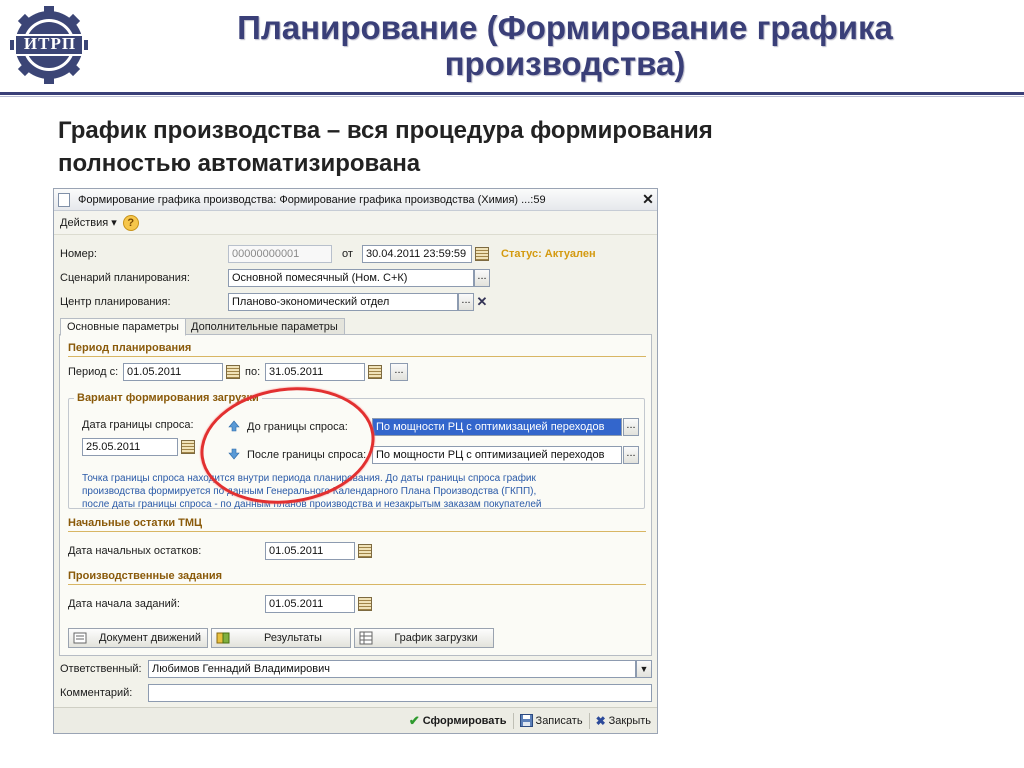 Image resolution: width=1024 pixels, height=768 pixels. What do you see at coordinates (150, 638) in the screenshot?
I see `movements-button-label: Документ движений` at bounding box center [150, 638].